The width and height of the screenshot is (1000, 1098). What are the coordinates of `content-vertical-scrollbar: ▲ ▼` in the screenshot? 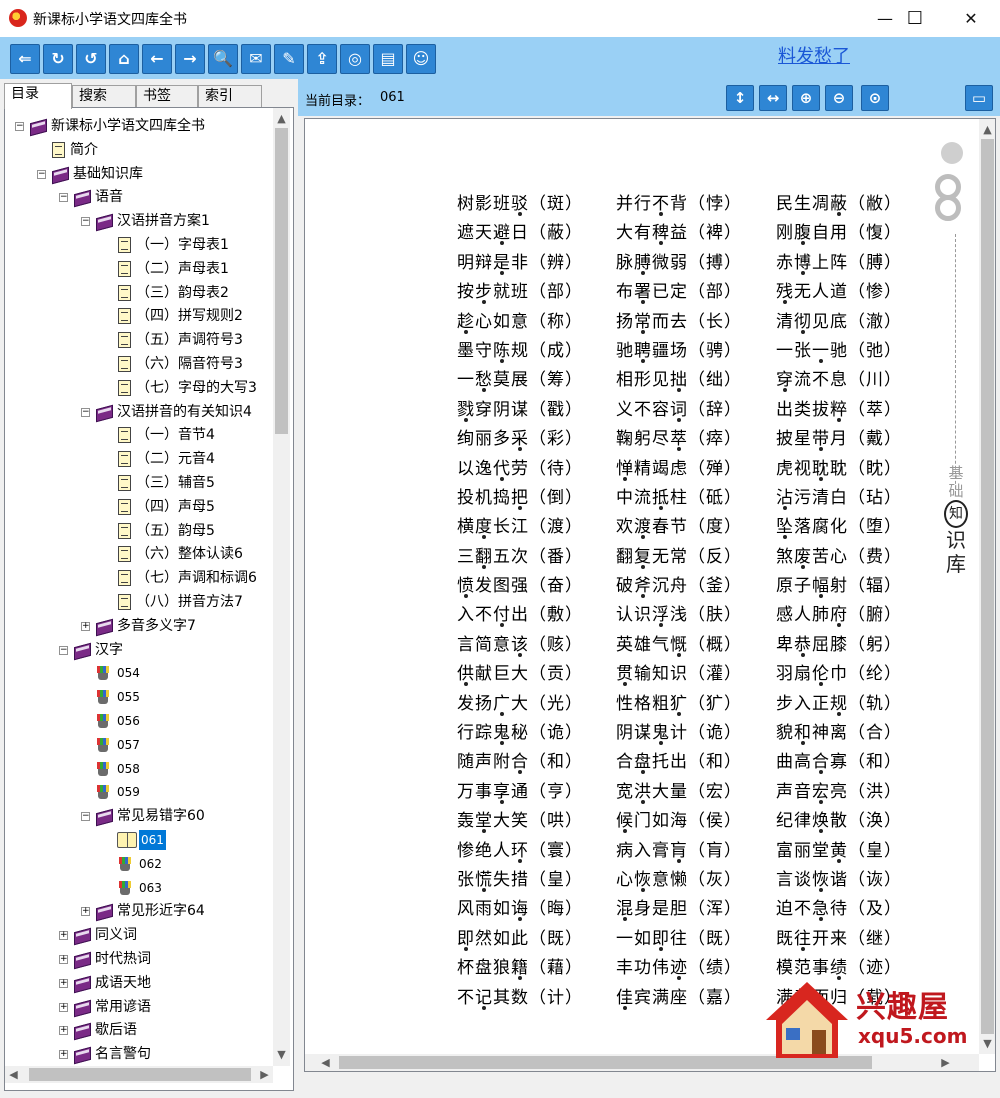 It's located at (987, 586).